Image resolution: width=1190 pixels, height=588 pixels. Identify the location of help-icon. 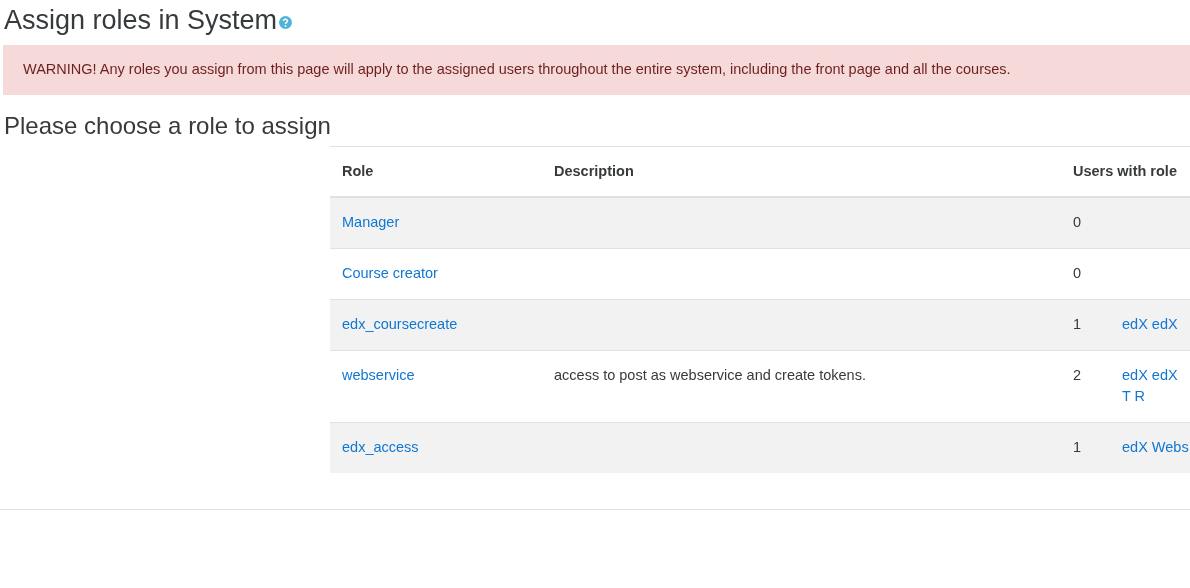
(286, 22).